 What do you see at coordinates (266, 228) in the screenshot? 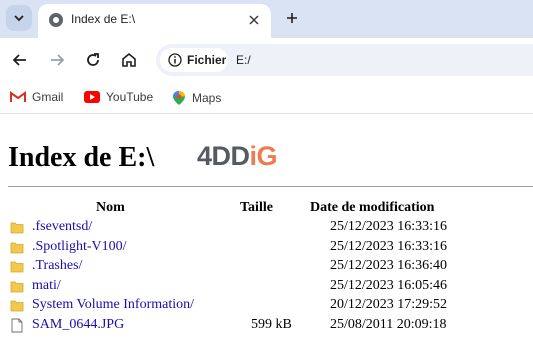
I see `table-row: .fseventsd/25/12/2023 16:33:16` at bounding box center [266, 228].